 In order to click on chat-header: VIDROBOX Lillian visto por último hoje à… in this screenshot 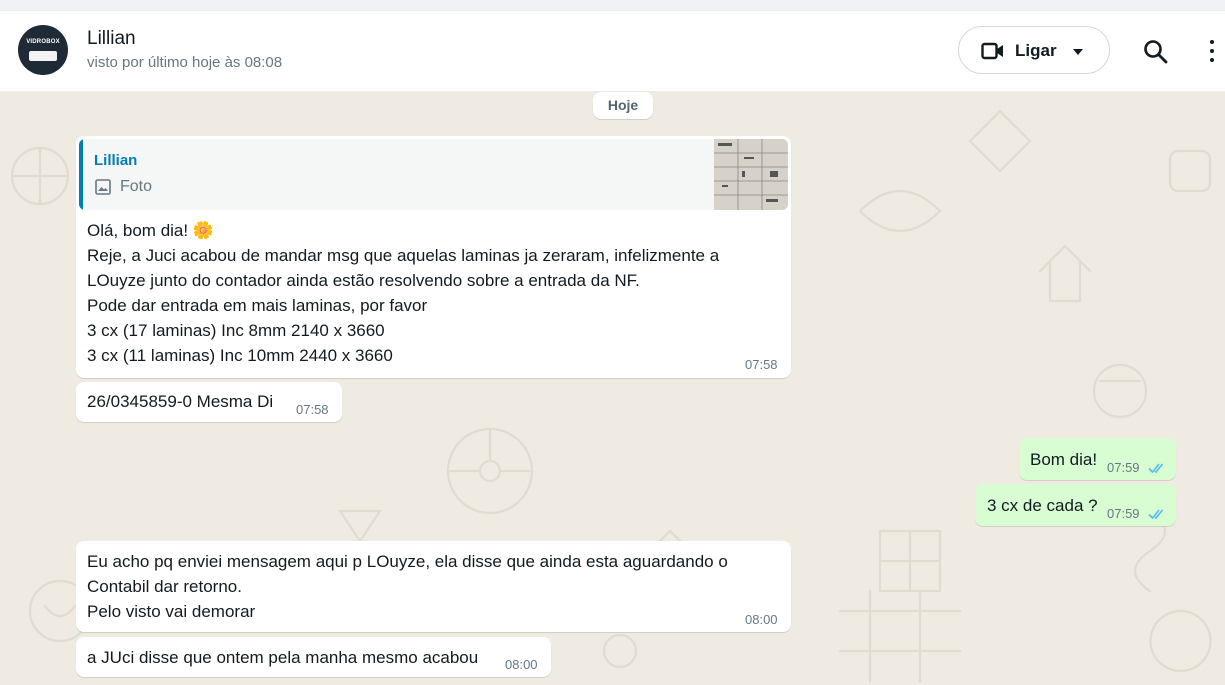, I will do `click(612, 51)`.